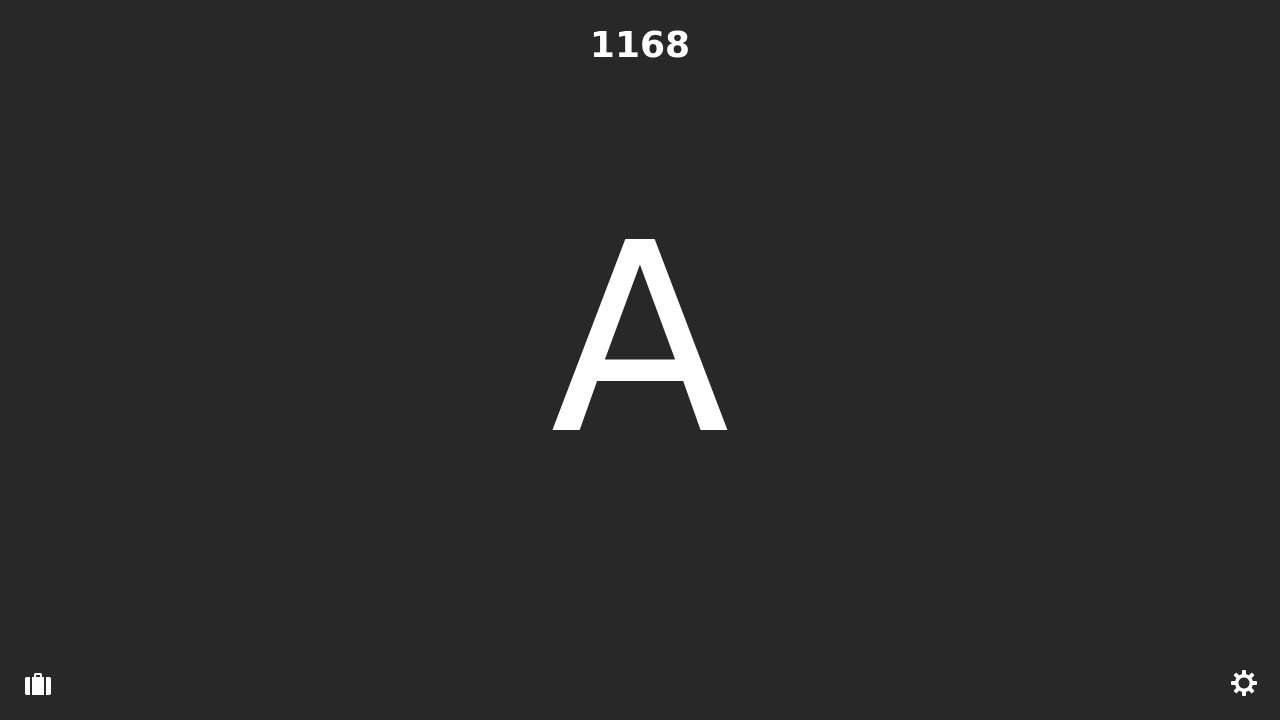 The width and height of the screenshot is (1280, 720). What do you see at coordinates (640, 45) in the screenshot?
I see `score-counter: 1168` at bounding box center [640, 45].